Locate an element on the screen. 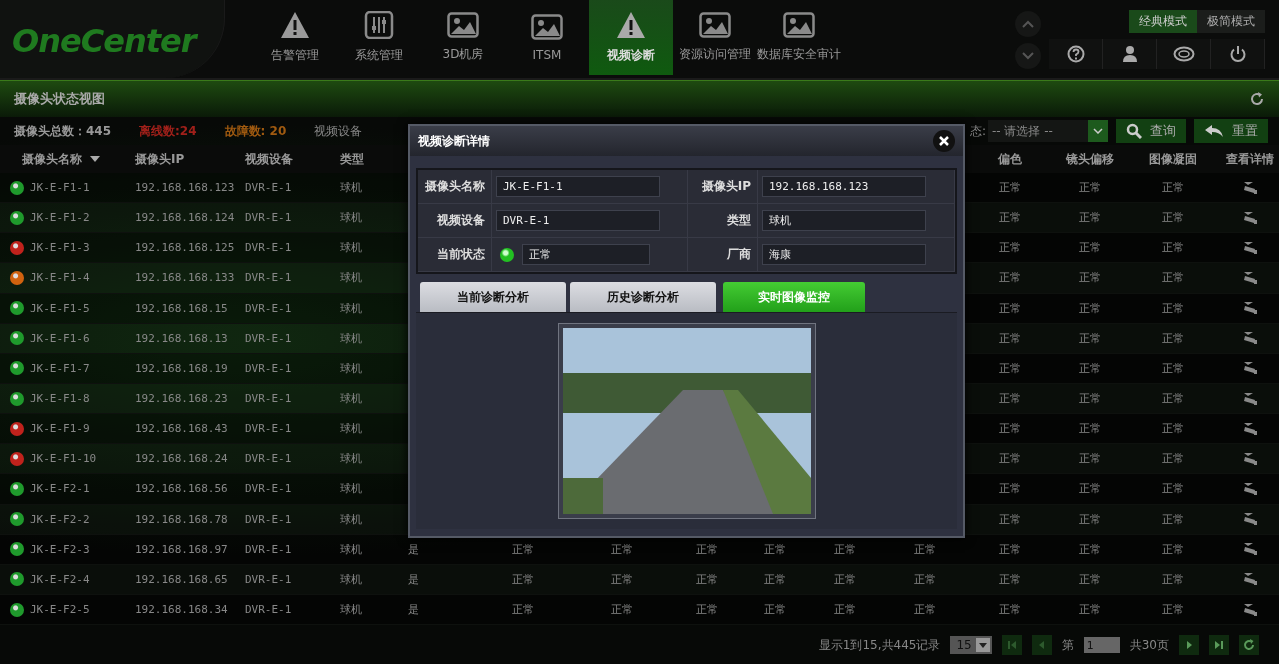 This screenshot has width=1279, height=664. table-cell-text: 192.168.168.125 is located at coordinates (185, 248).